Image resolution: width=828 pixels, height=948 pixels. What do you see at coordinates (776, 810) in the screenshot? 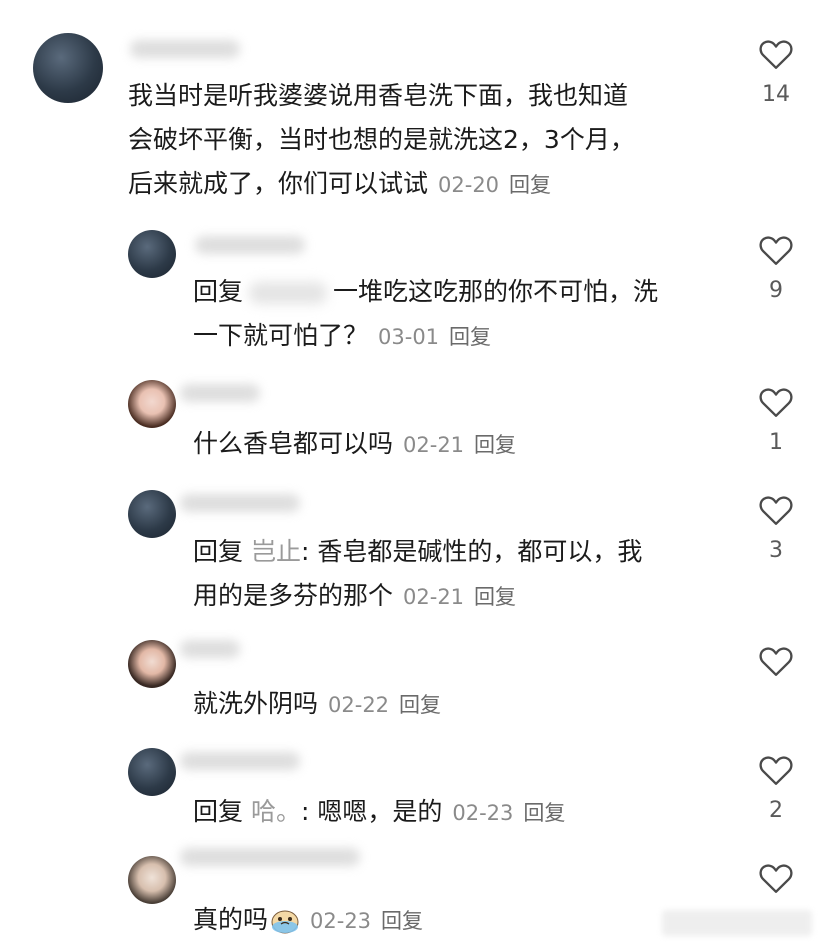
I see `like-count: 2` at bounding box center [776, 810].